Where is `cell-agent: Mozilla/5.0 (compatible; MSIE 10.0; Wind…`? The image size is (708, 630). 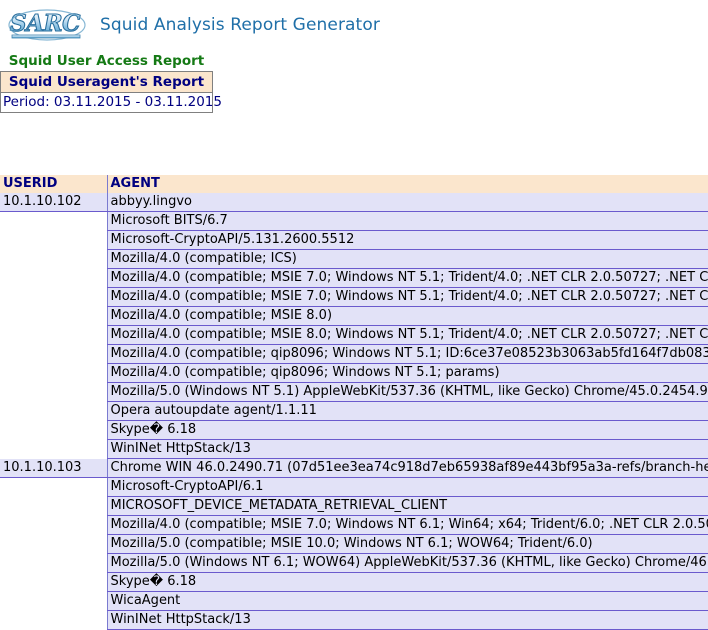 cell-agent: Mozilla/5.0 (compatible; MSIE 10.0; Wind… is located at coordinates (407, 544).